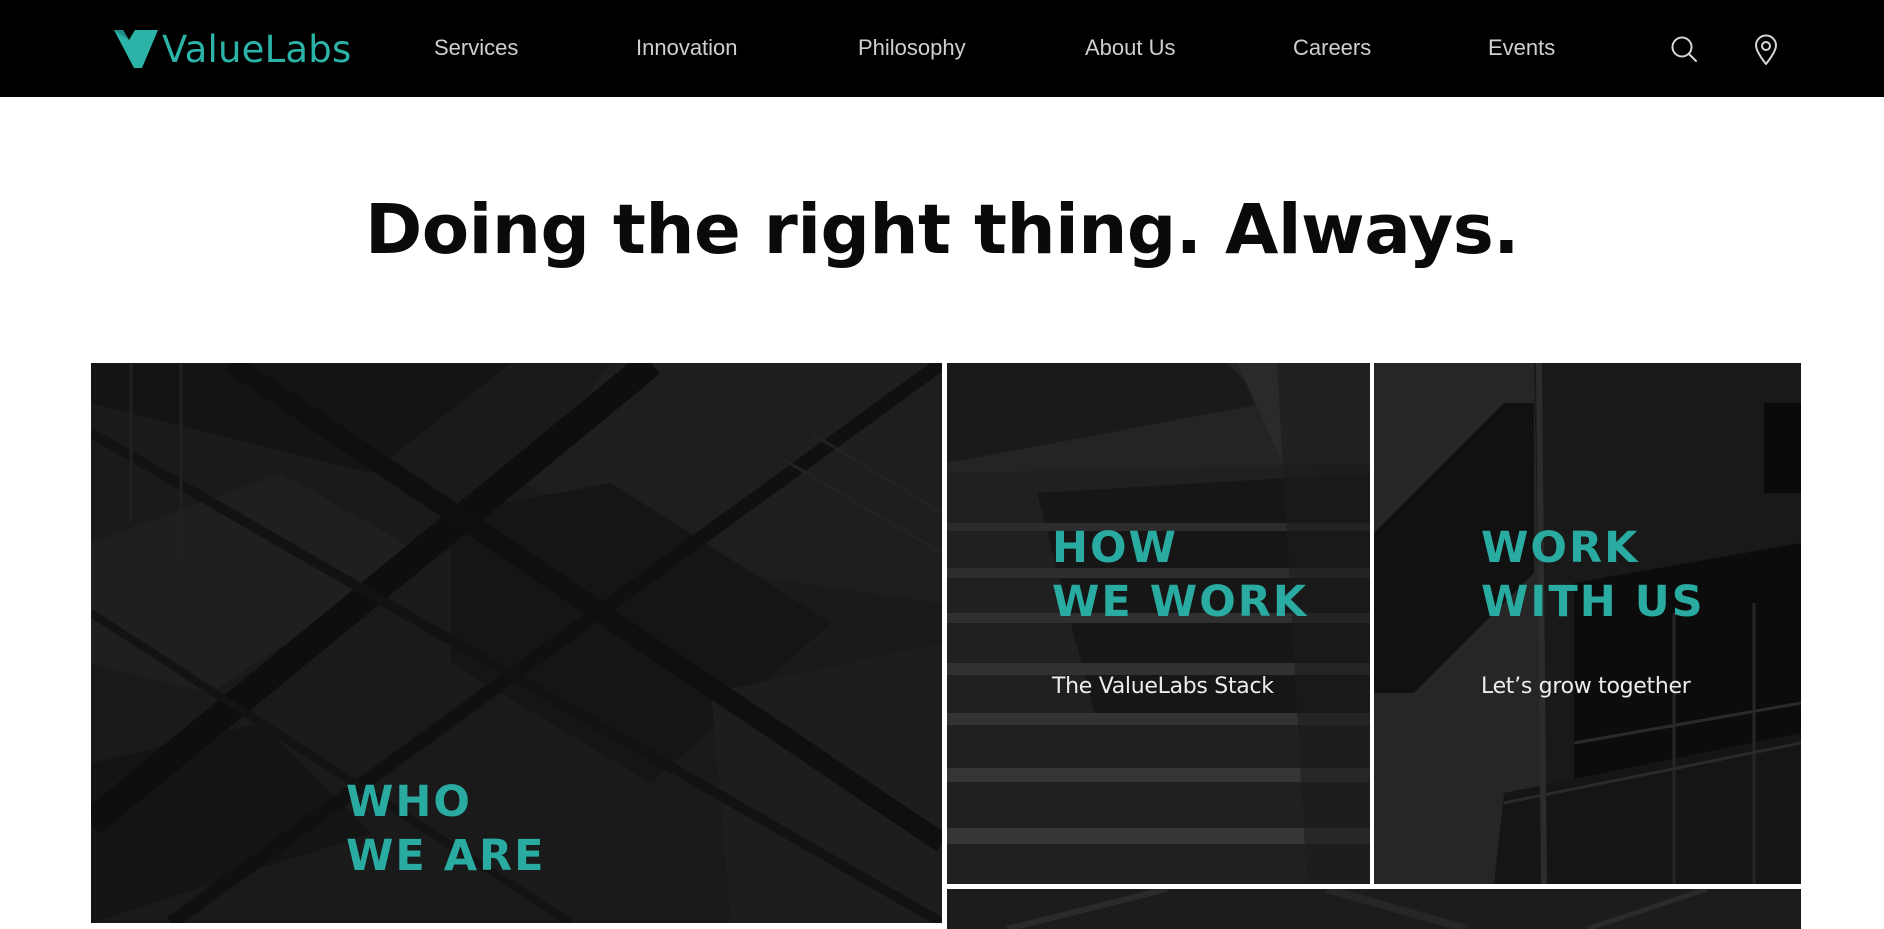 Image resolution: width=1884 pixels, height=929 pixels. What do you see at coordinates (942, 230) in the screenshot?
I see `page-headline: Doing the right thing. Always.` at bounding box center [942, 230].